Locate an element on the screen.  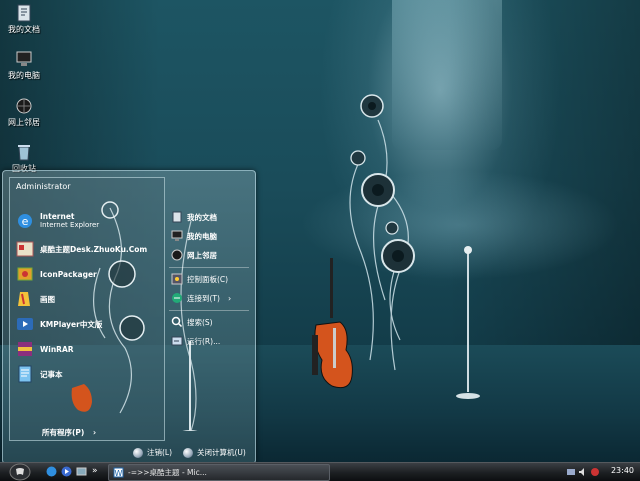
quick-launch-chevron-icon: » is located at coordinates (95, 471).